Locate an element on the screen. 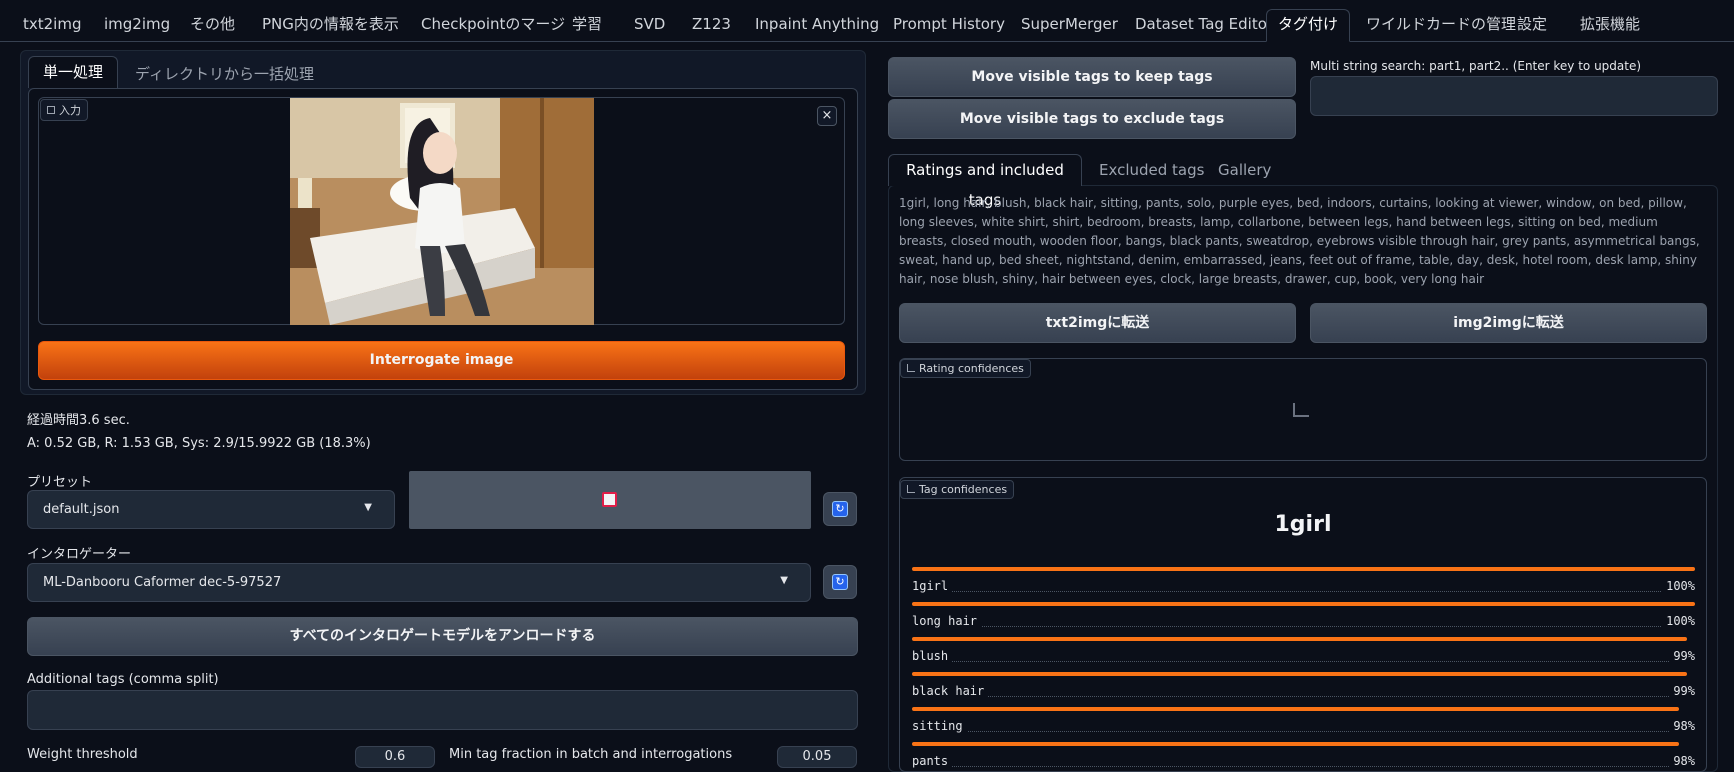  interrogator-value: ML-Danbooru Caformer dec-5-97527 is located at coordinates (162, 582).